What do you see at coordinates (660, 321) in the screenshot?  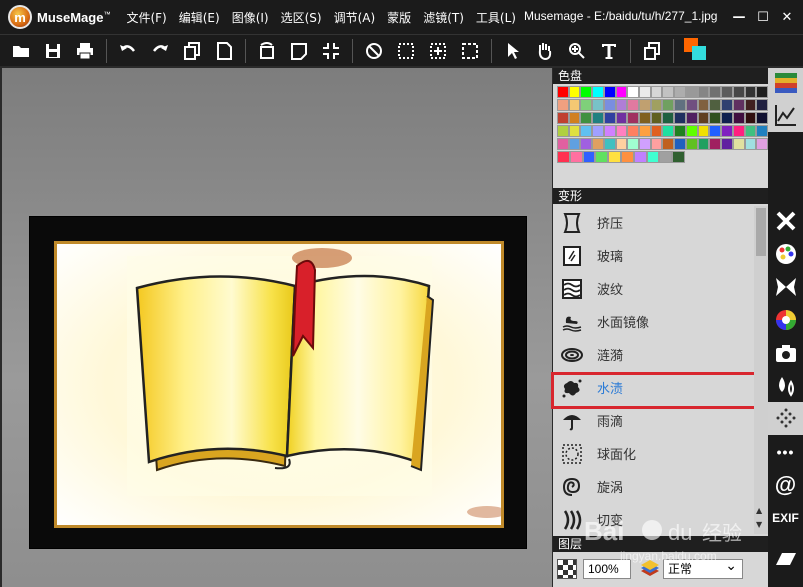 I see `transform-item-3: 水面镜像` at bounding box center [660, 321].